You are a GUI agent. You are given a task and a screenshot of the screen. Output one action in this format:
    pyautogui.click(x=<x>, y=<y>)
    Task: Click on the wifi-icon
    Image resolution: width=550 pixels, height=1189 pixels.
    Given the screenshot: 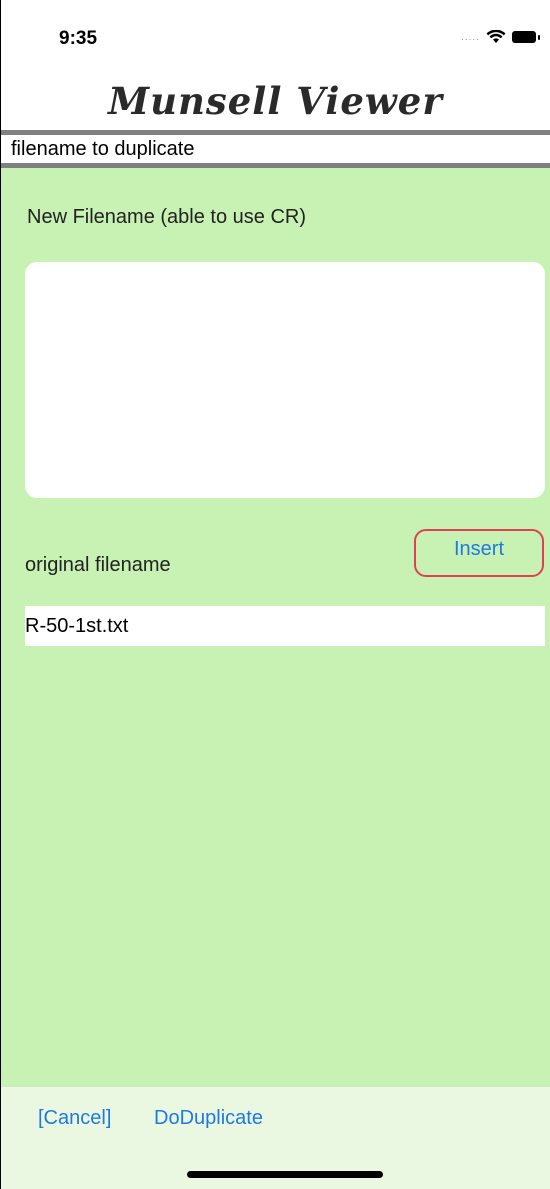 What is the action you would take?
    pyautogui.click(x=496, y=36)
    